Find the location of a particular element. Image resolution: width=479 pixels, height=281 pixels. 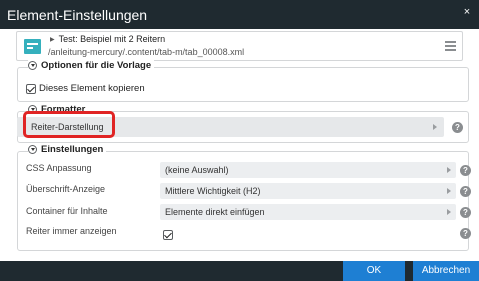

template-options-legend: Optionen für die Vorlage is located at coordinates (91, 65).